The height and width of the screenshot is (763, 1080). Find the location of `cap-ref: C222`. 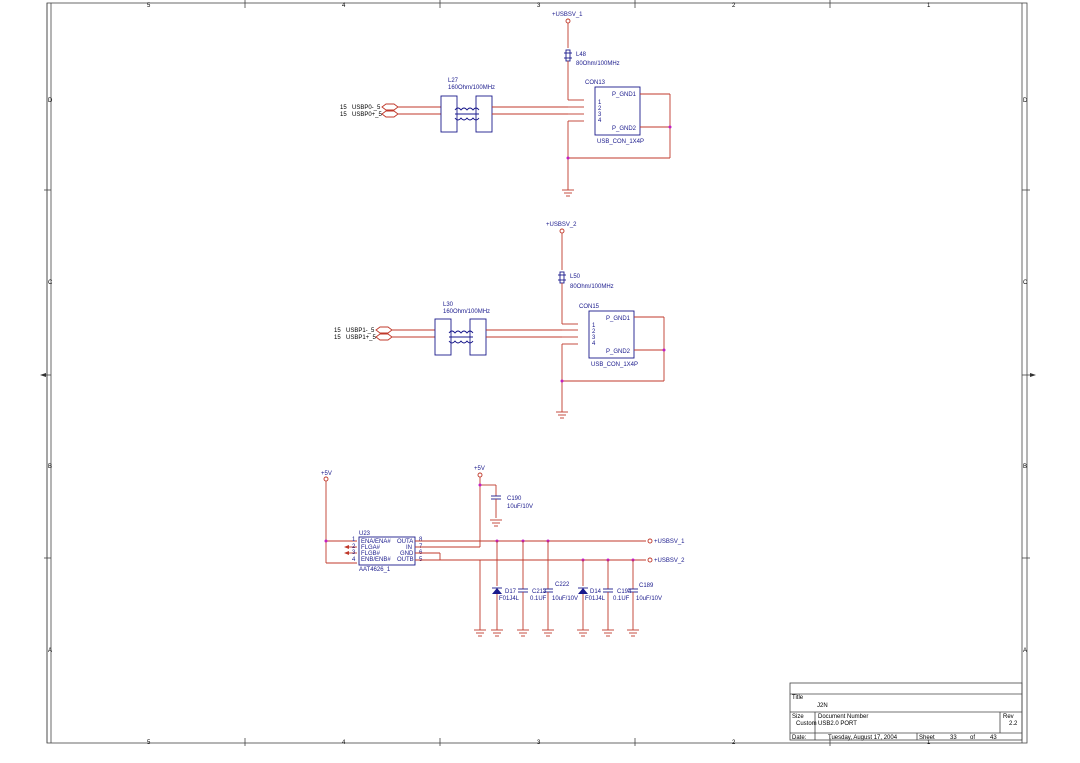

cap-ref: C222 is located at coordinates (562, 585).